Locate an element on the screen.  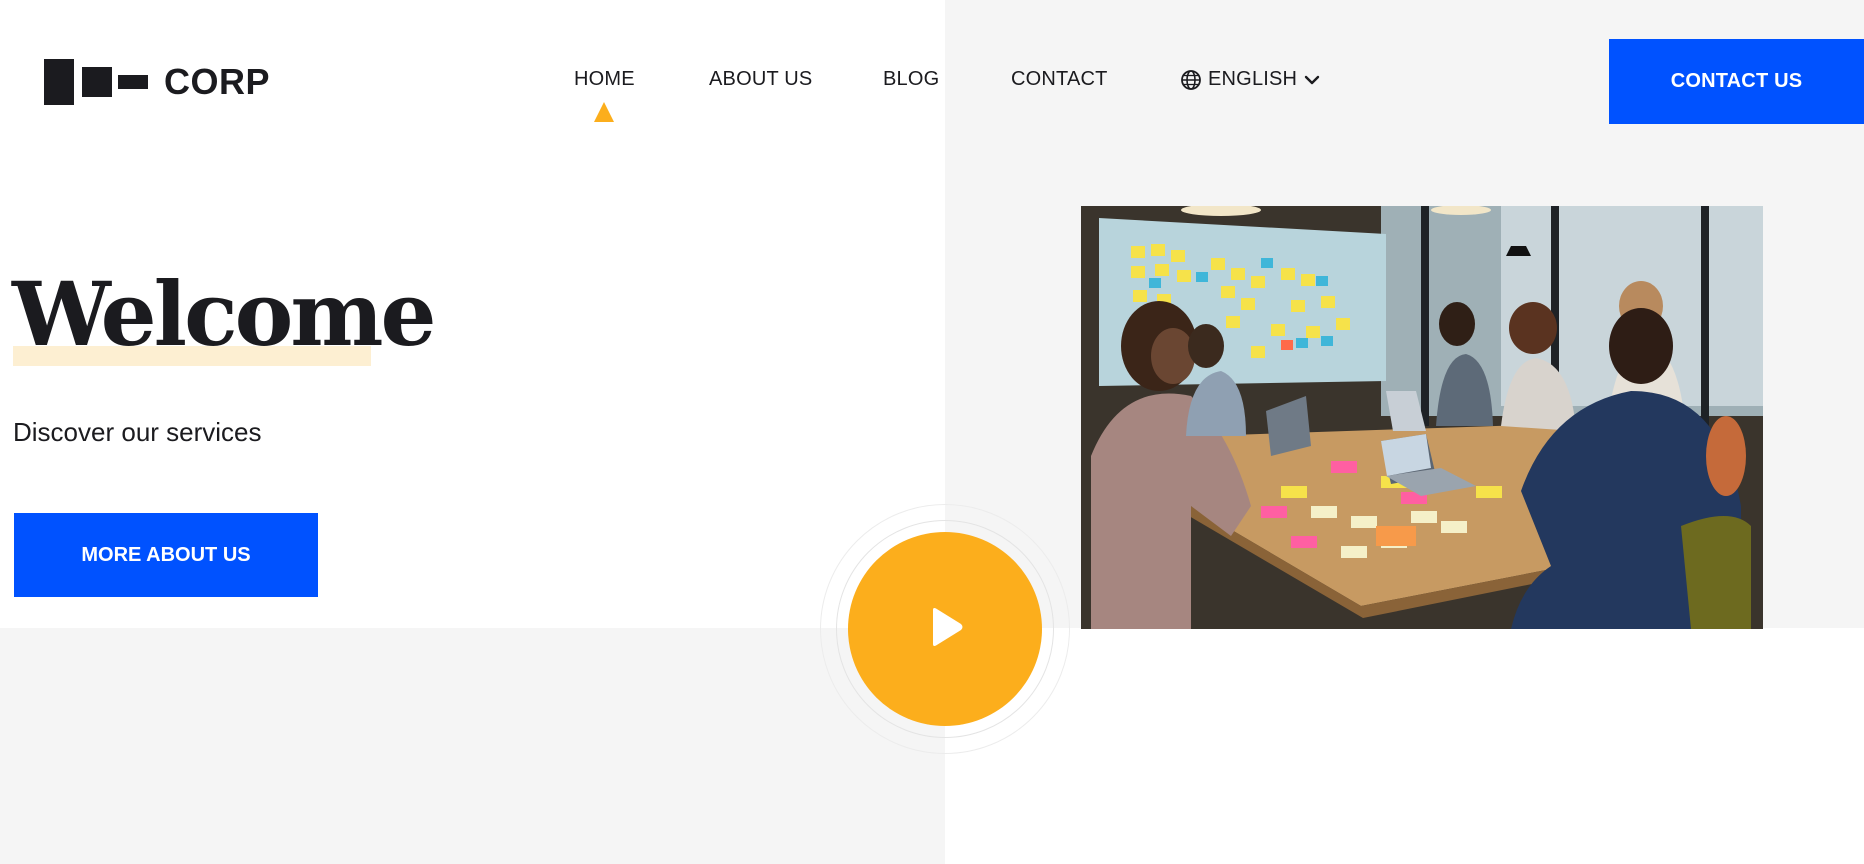
active-nav-indicator is located at coordinates (604, 112).